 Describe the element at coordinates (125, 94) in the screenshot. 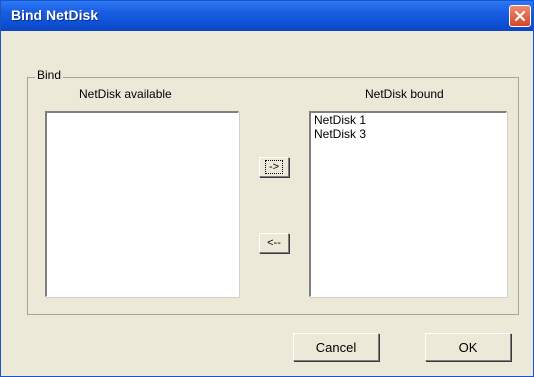

I see `available-header: NetDisk available` at that location.